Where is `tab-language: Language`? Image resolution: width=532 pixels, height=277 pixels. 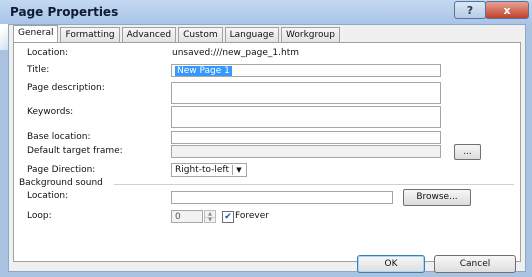 tab-language: Language is located at coordinates (252, 34).